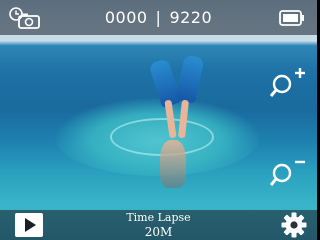 The image size is (320, 240). I want to click on shots-remaining: 9220, so click(191, 17).